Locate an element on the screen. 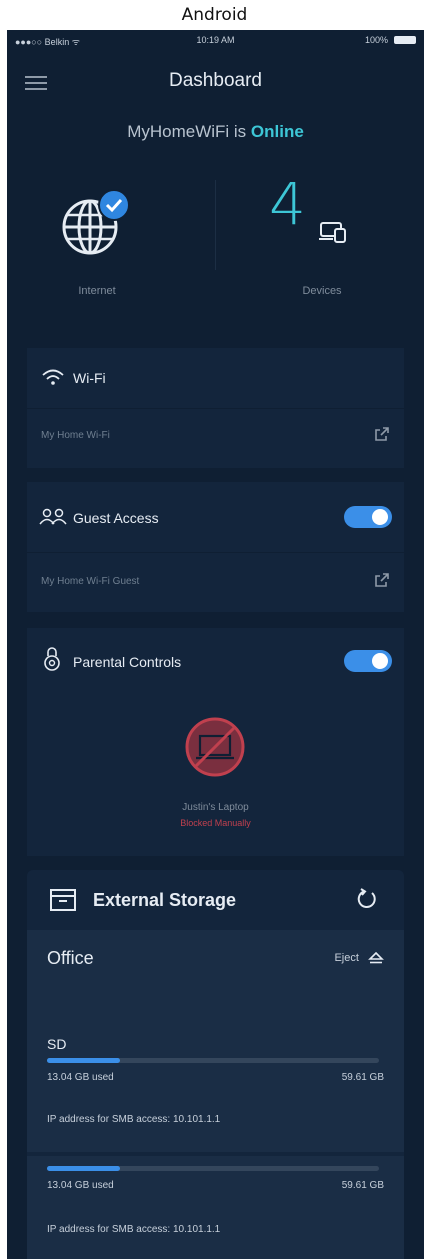  blocked-device-name: Justin's Laptop is located at coordinates (215, 807).